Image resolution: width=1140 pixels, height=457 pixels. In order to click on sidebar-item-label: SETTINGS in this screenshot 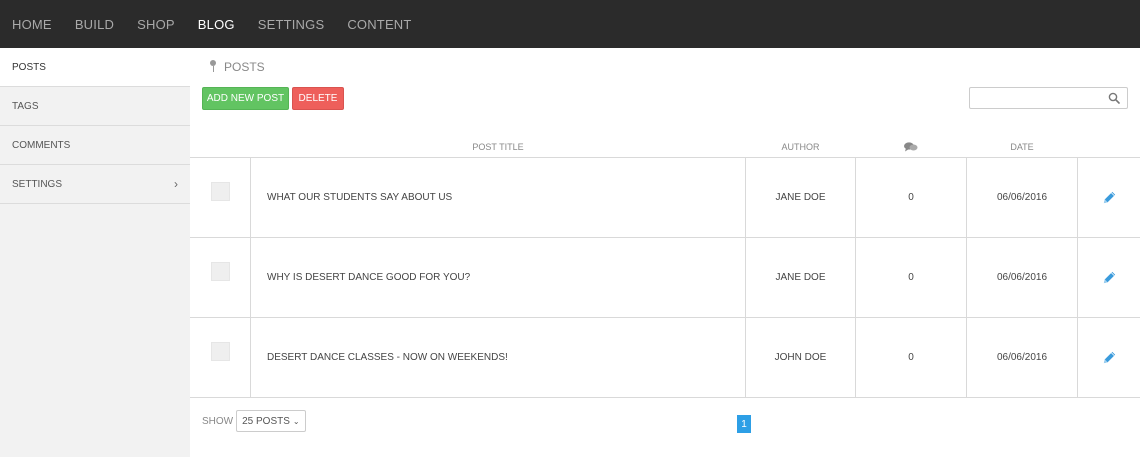, I will do `click(37, 184)`.